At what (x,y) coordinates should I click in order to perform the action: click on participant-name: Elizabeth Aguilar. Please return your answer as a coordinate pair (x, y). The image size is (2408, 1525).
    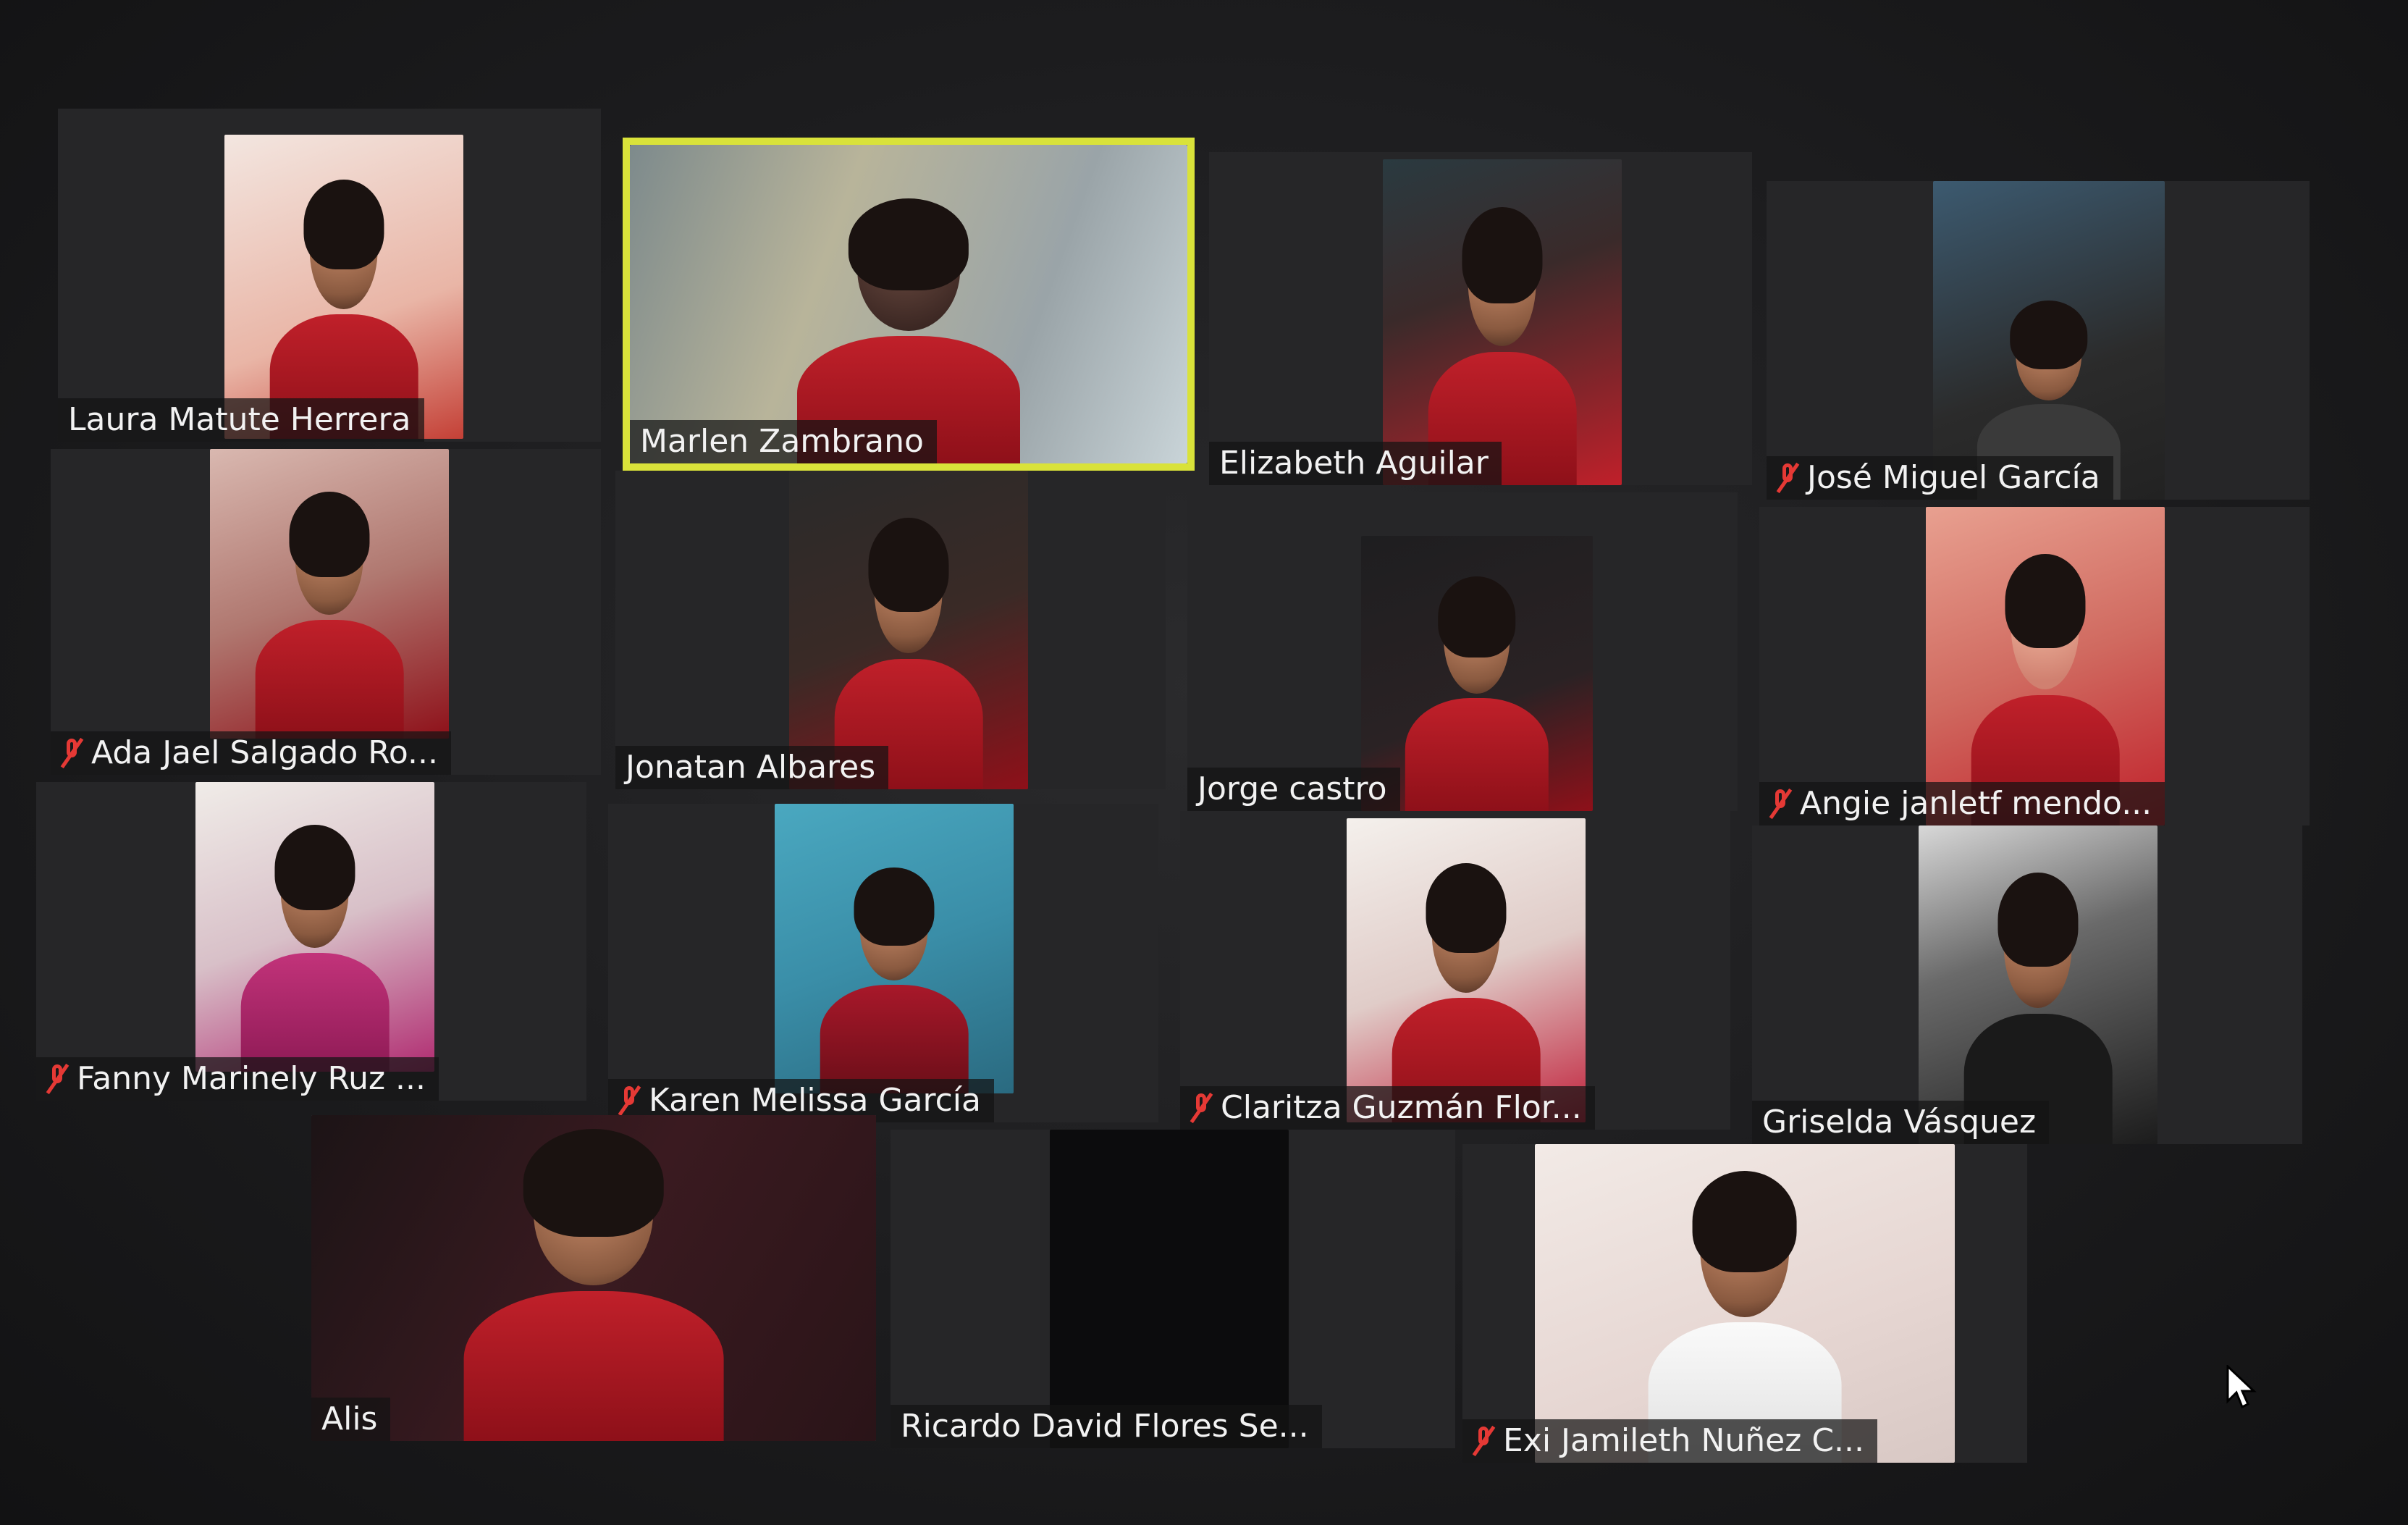
    Looking at the image, I should click on (1354, 463).